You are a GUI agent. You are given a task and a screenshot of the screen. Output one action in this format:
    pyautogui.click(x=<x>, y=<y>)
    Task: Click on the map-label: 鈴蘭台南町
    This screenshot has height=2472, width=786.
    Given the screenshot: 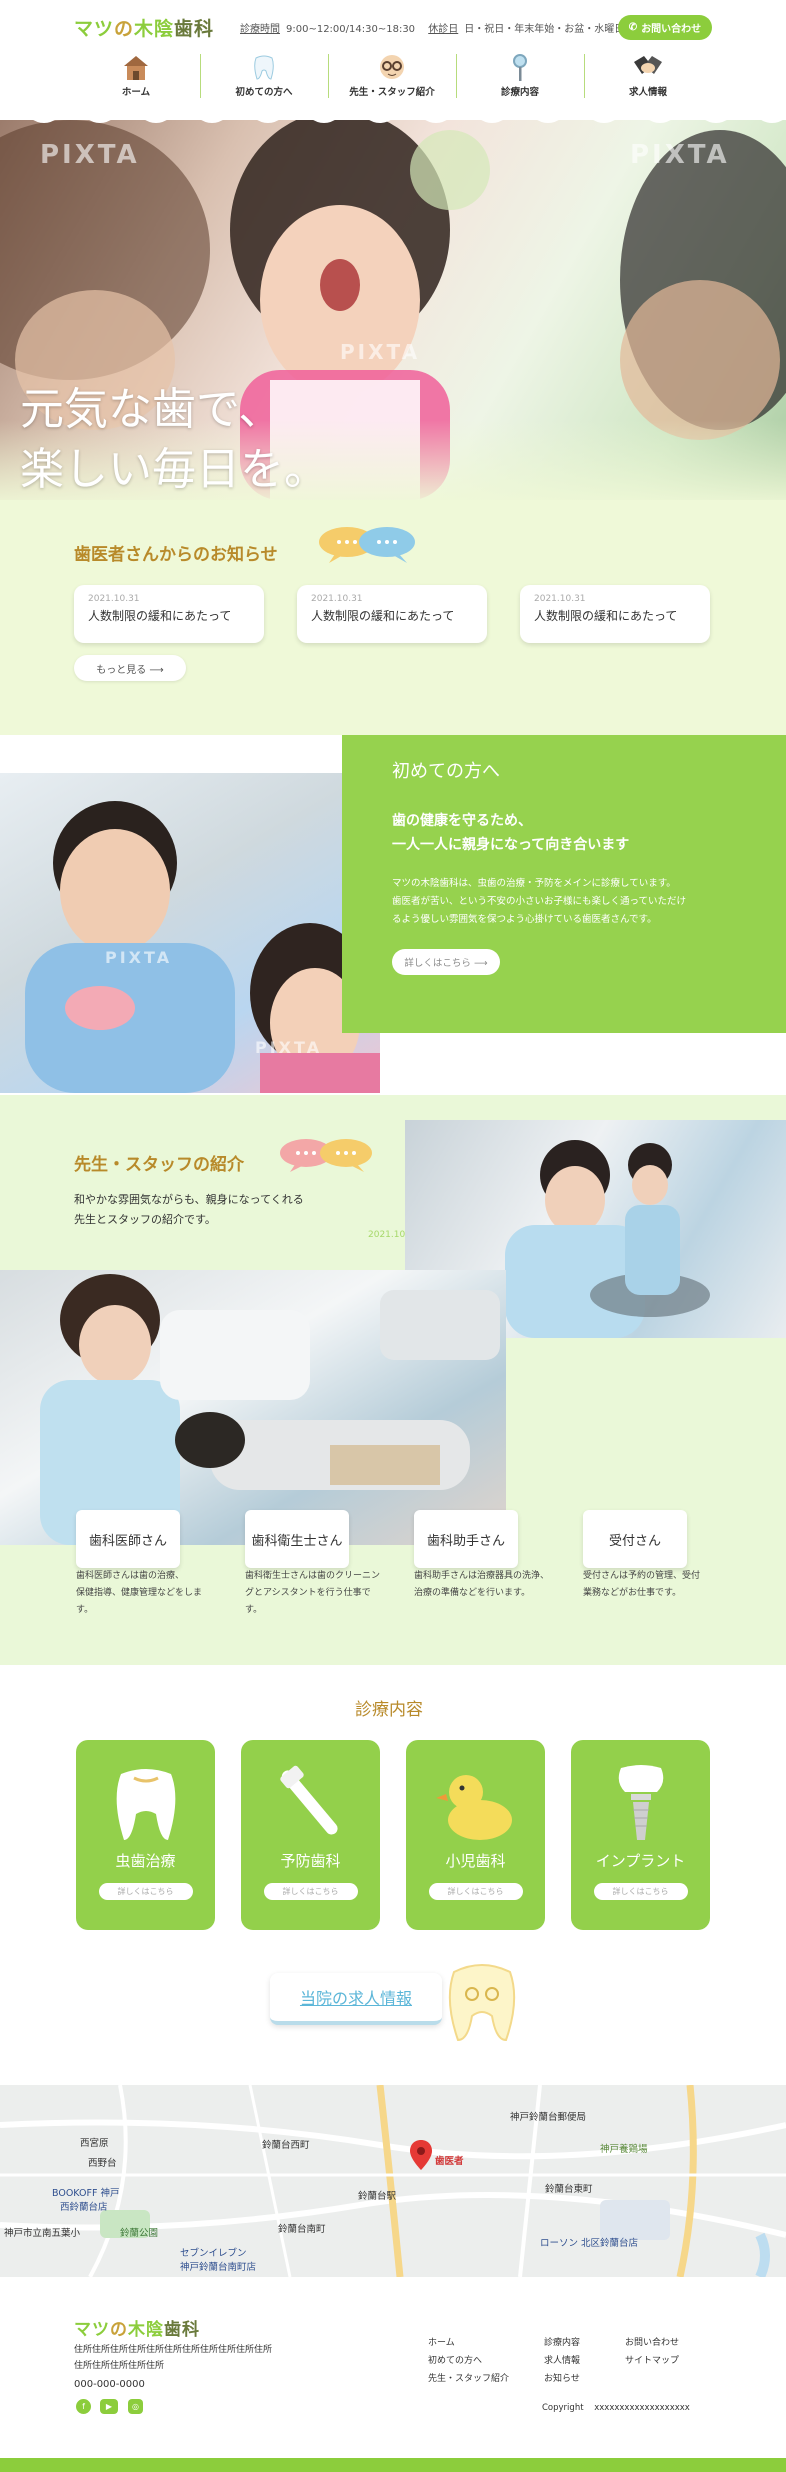 What is the action you would take?
    pyautogui.click(x=302, y=2229)
    